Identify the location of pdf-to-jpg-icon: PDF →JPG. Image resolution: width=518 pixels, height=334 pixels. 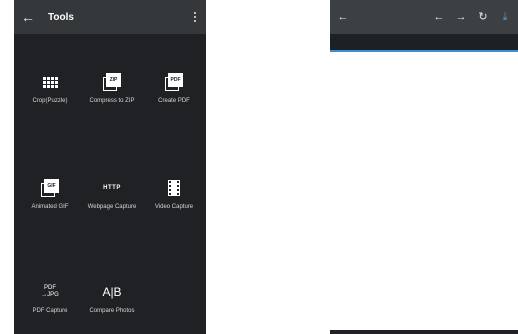
(50, 291).